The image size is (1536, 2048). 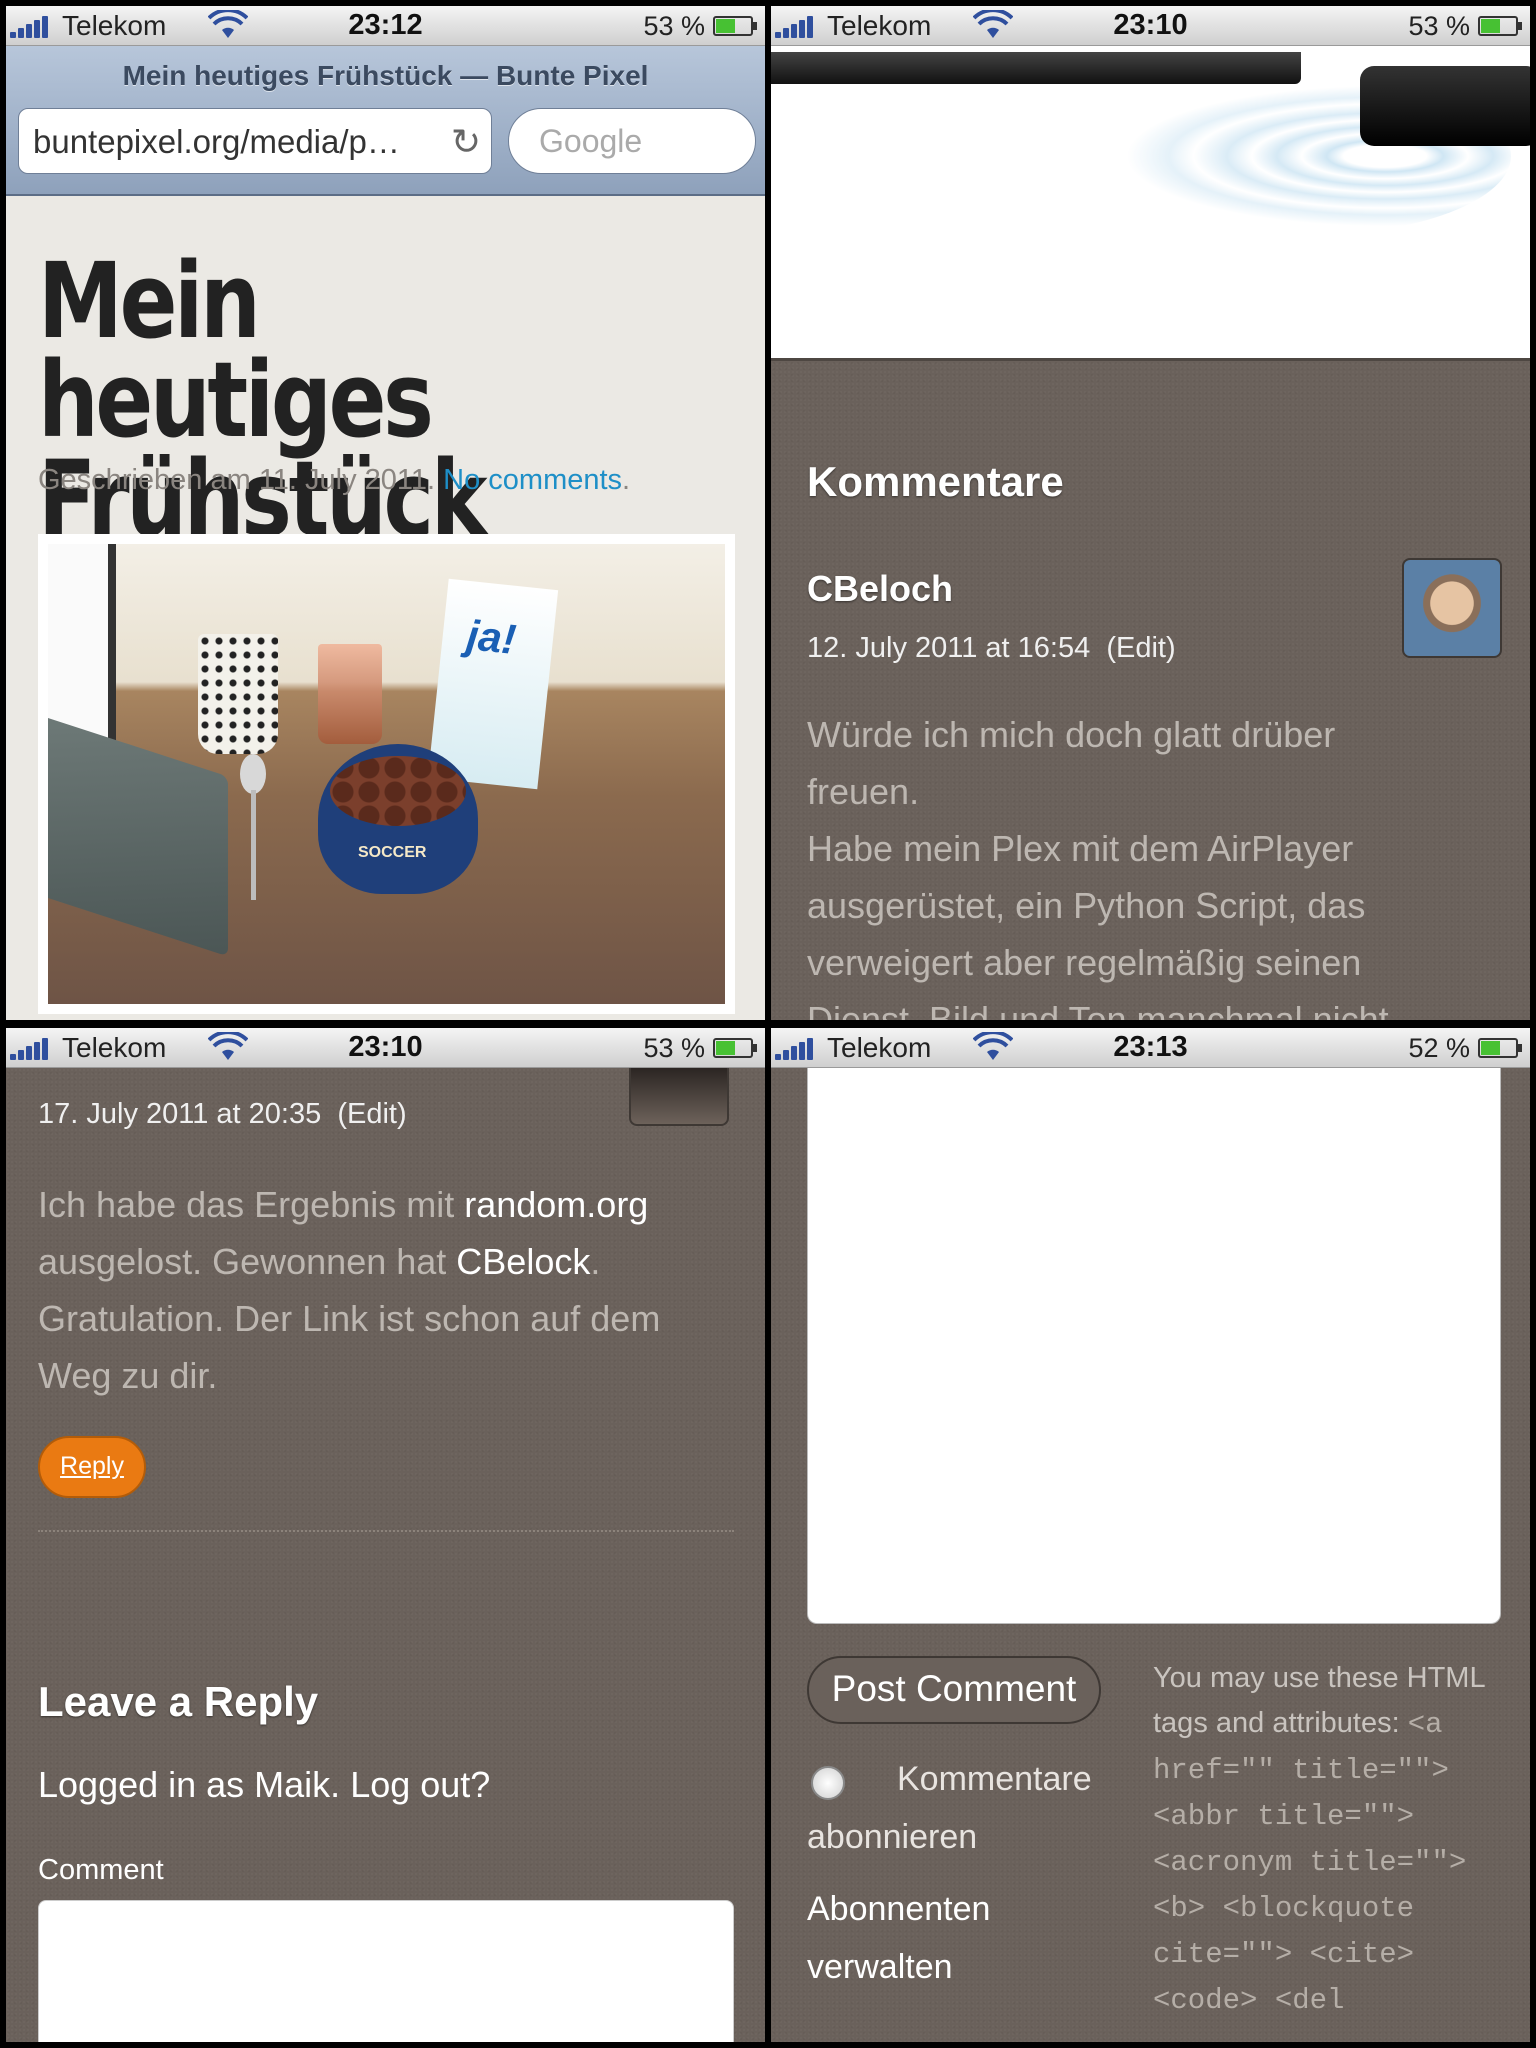 What do you see at coordinates (947, 1938) in the screenshot?
I see `manage-subscriptions-link: Abonnenten verwalten` at bounding box center [947, 1938].